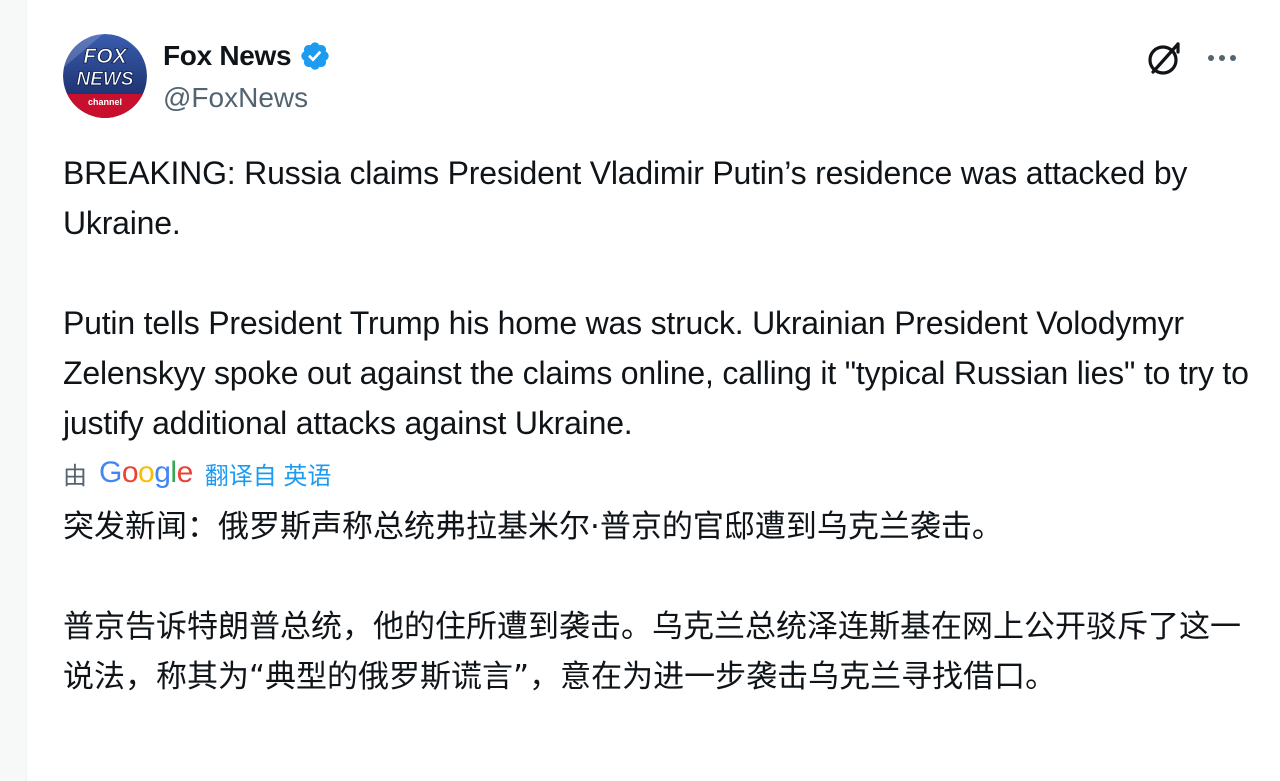  I want to click on translated-paragraph: 突发新闻：俄罗斯声称总统弗拉基米尔·普京的官邸遭到乌克兰袭击。, so click(533, 527).